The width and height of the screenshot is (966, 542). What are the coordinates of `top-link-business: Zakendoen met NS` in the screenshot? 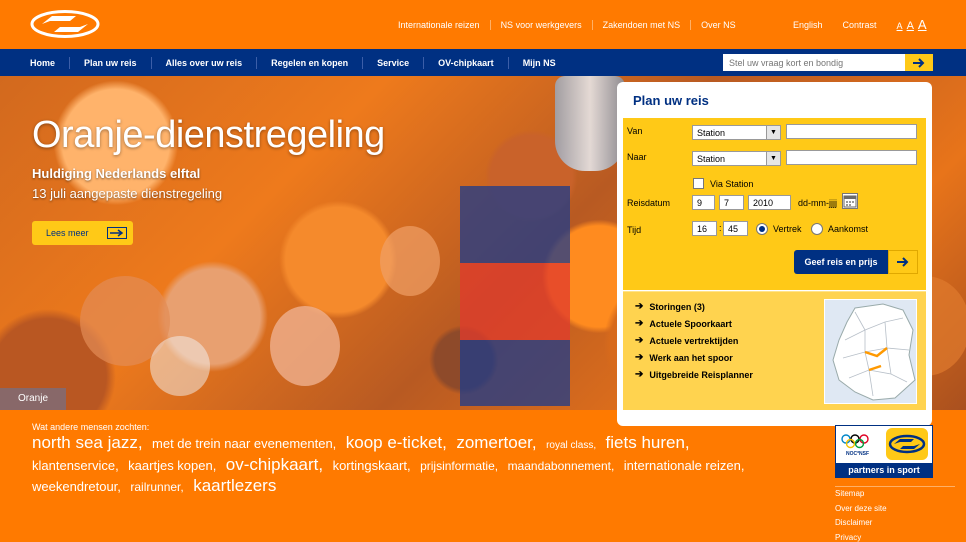 It's located at (642, 25).